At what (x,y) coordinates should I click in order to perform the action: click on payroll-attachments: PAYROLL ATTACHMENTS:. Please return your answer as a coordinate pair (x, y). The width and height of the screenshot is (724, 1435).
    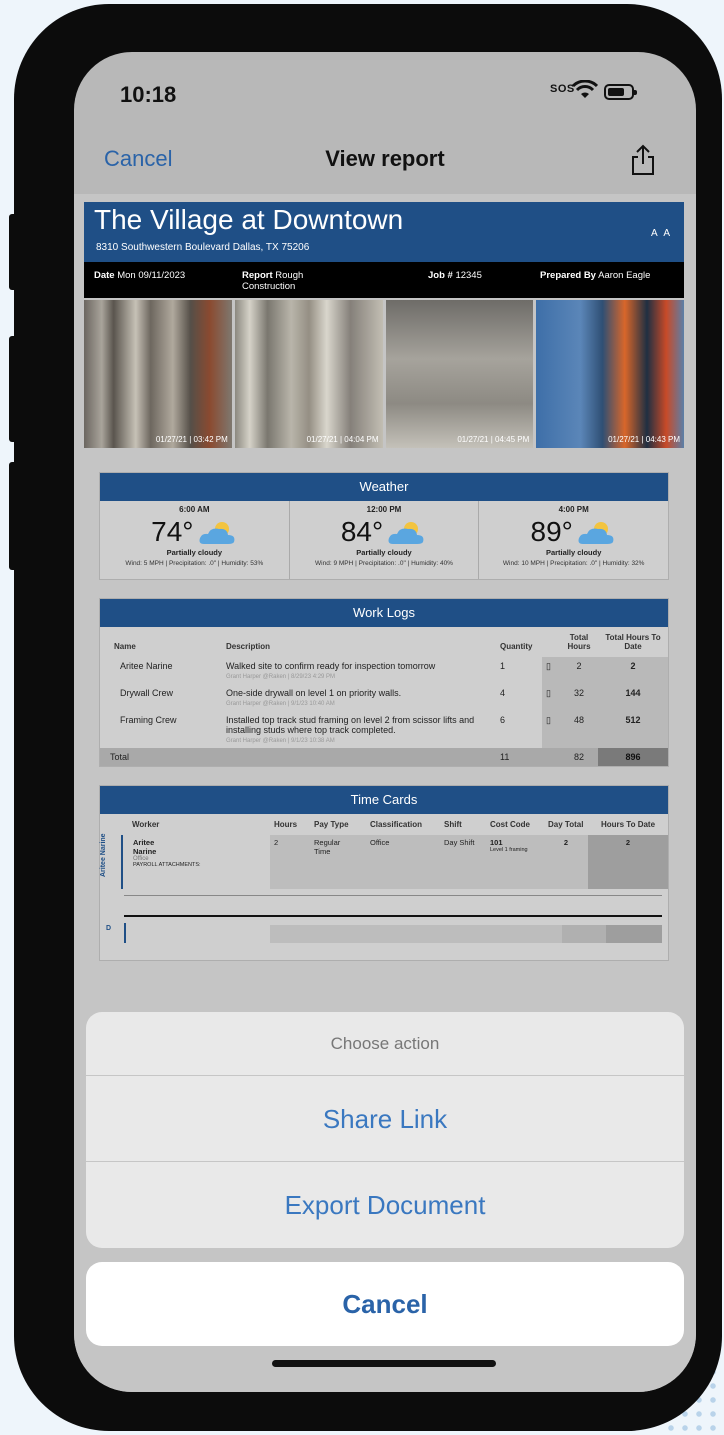
    Looking at the image, I should click on (167, 865).